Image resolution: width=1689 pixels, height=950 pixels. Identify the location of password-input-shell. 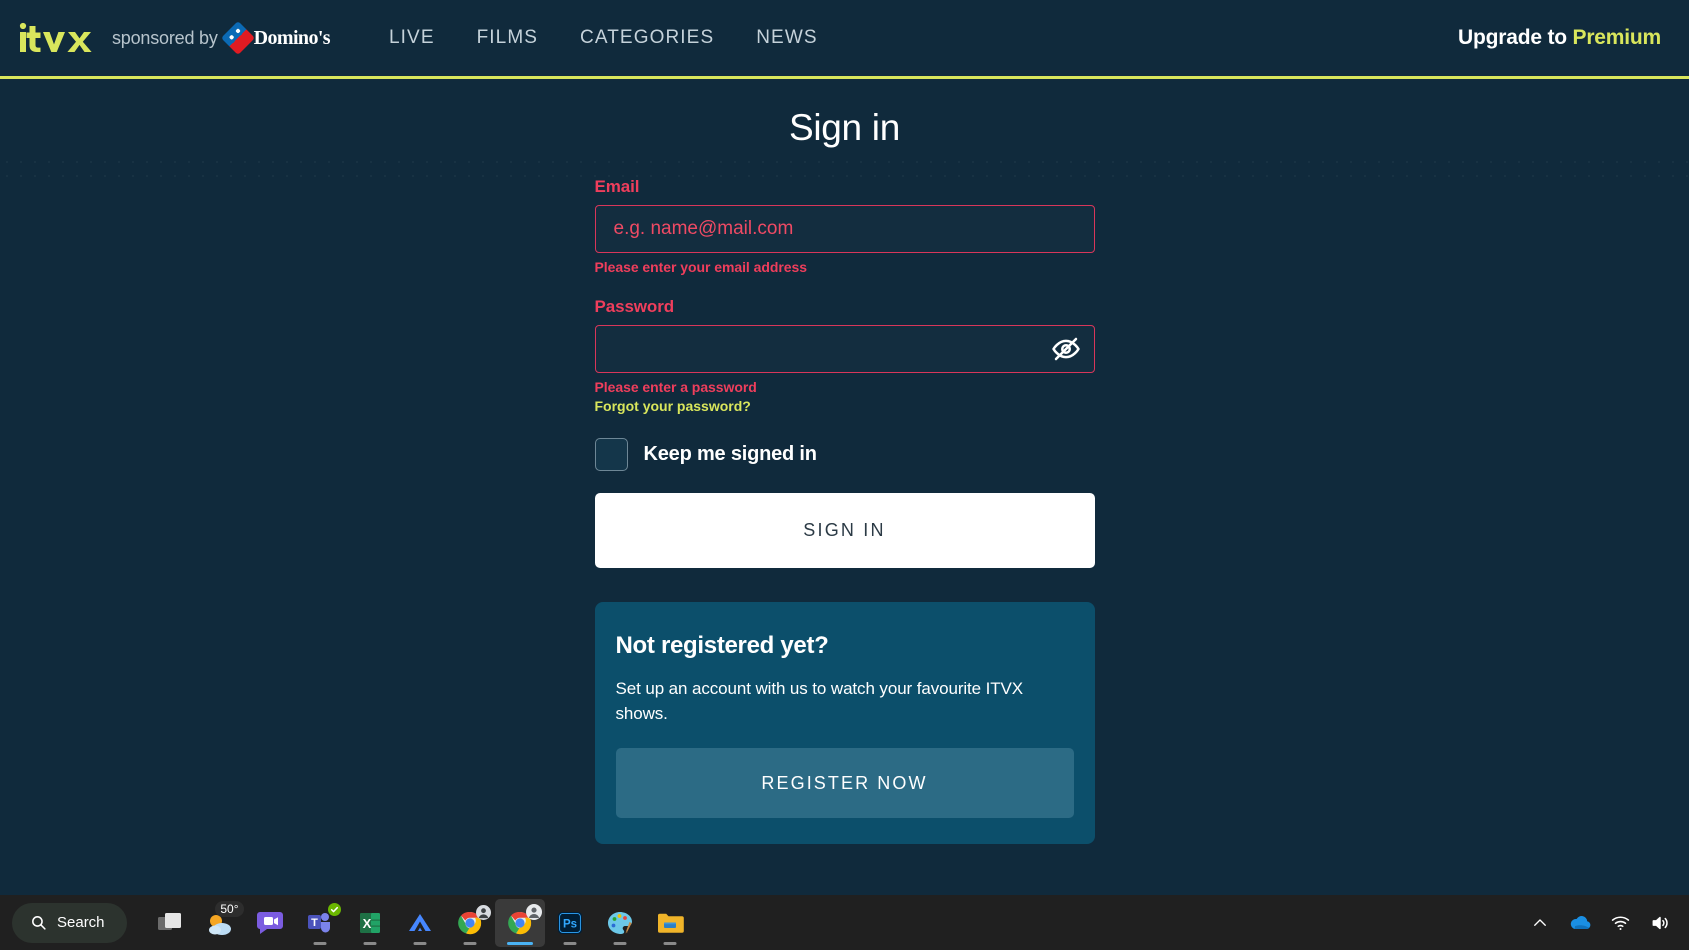
(844, 349).